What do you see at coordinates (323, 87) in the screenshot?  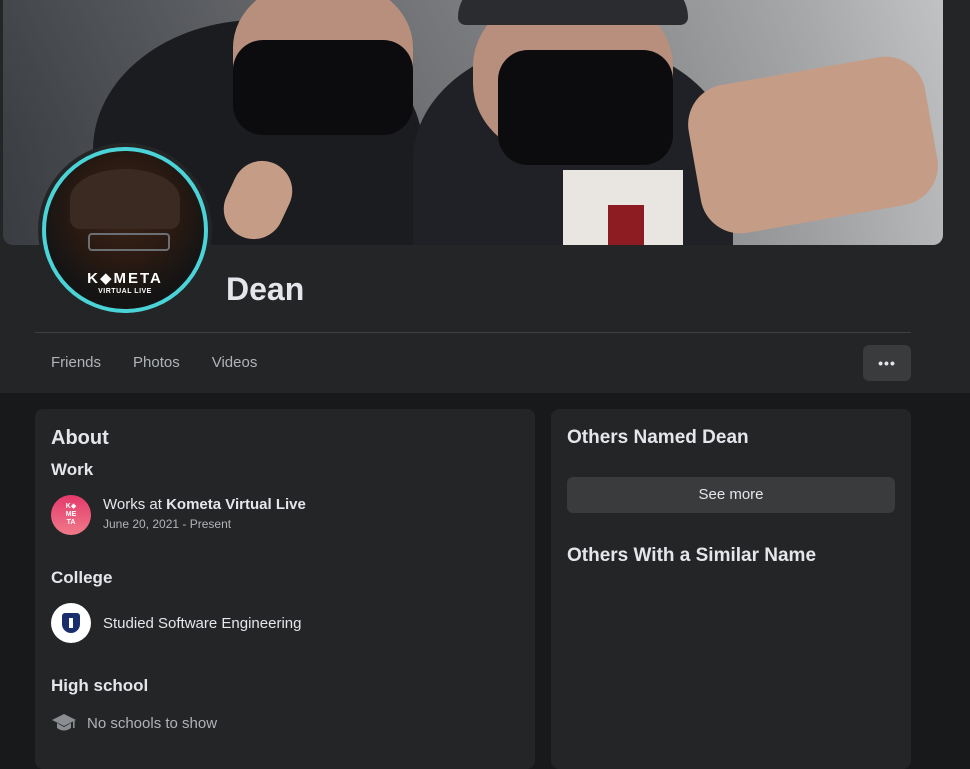 I see `cover-mask-left` at bounding box center [323, 87].